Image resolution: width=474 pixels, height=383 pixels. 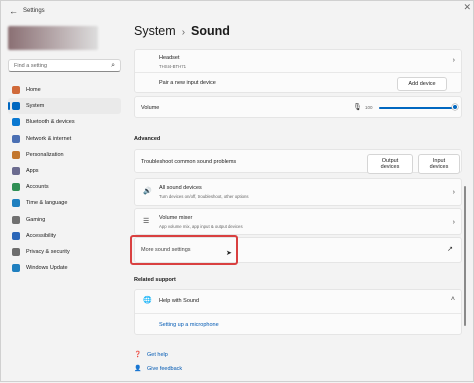 What do you see at coordinates (422, 84) in the screenshot?
I see `add-device-button: Add device` at bounding box center [422, 84].